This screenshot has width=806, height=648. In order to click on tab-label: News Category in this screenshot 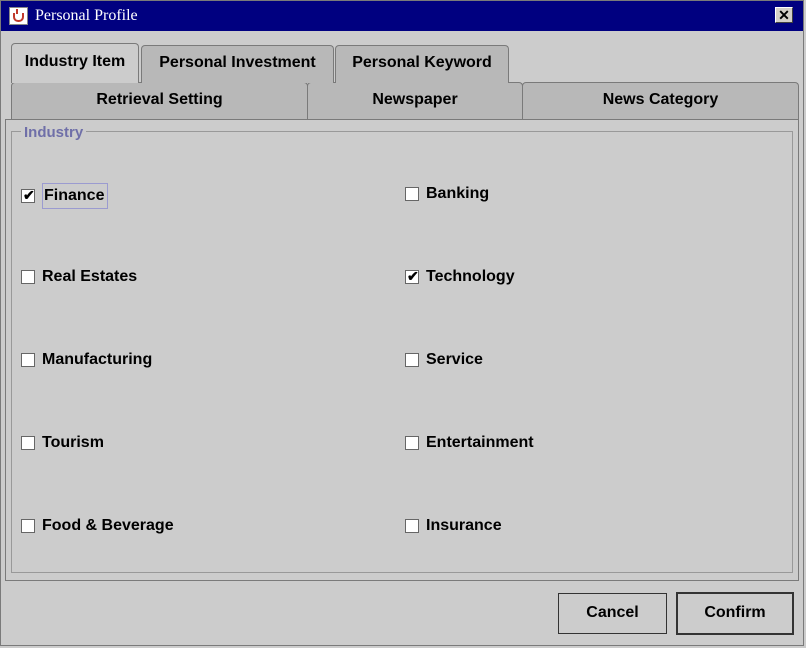, I will do `click(660, 99)`.